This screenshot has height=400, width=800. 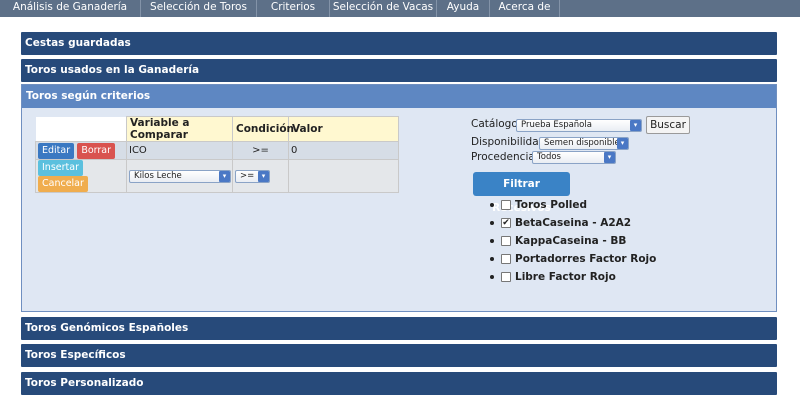 I want to click on tab-seleccion-toros: Selección de Toros, so click(x=199, y=8).